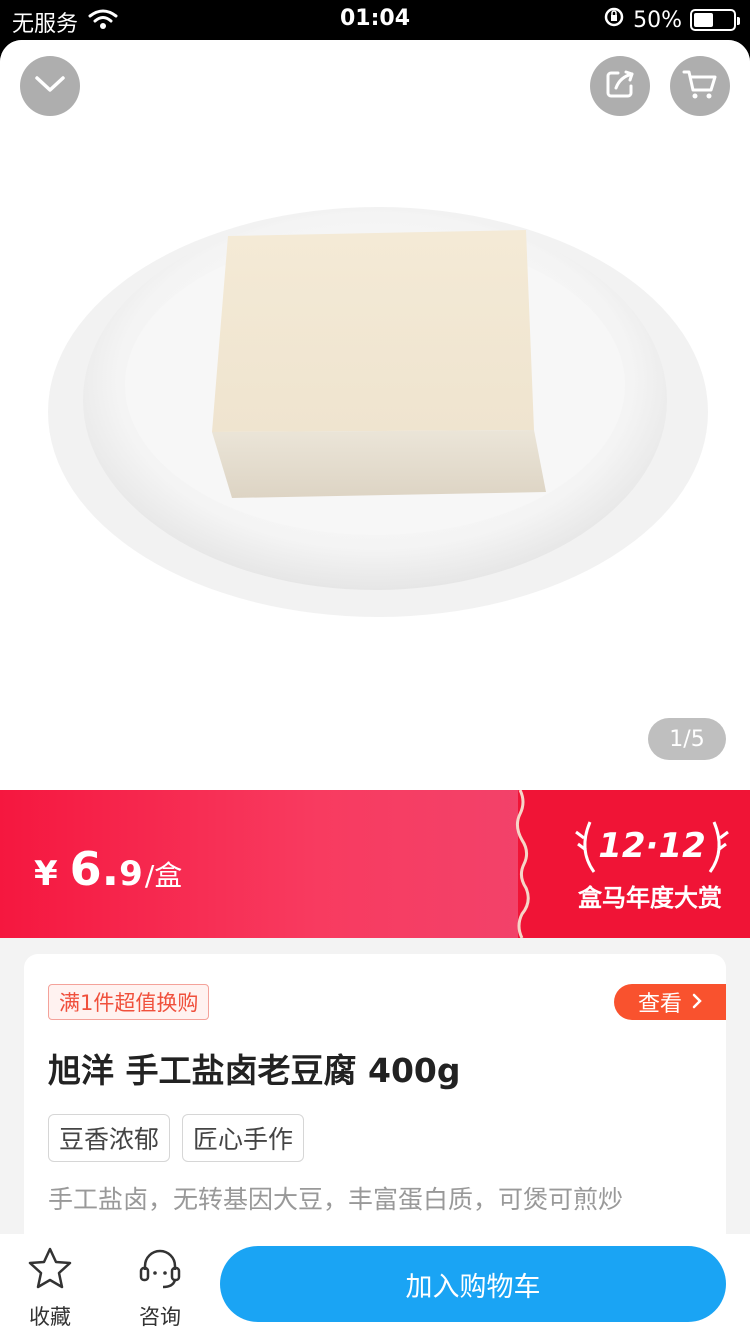  What do you see at coordinates (473, 1284) in the screenshot?
I see `add-to-cart-button: 加入购物车` at bounding box center [473, 1284].